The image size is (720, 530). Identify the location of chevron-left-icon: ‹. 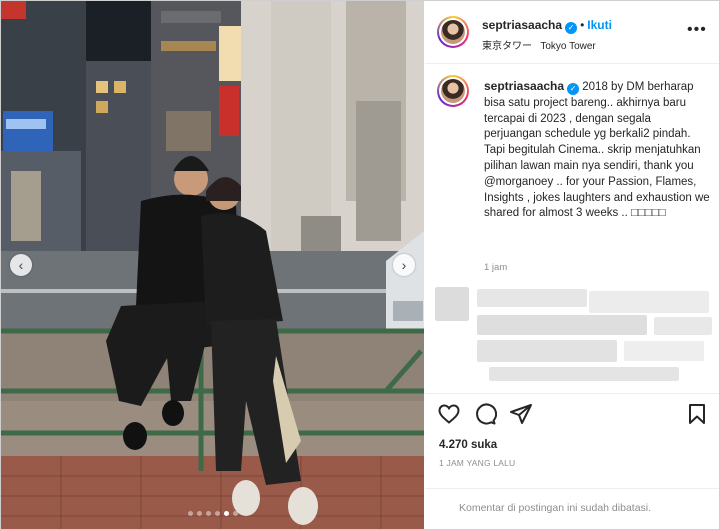
(21, 265).